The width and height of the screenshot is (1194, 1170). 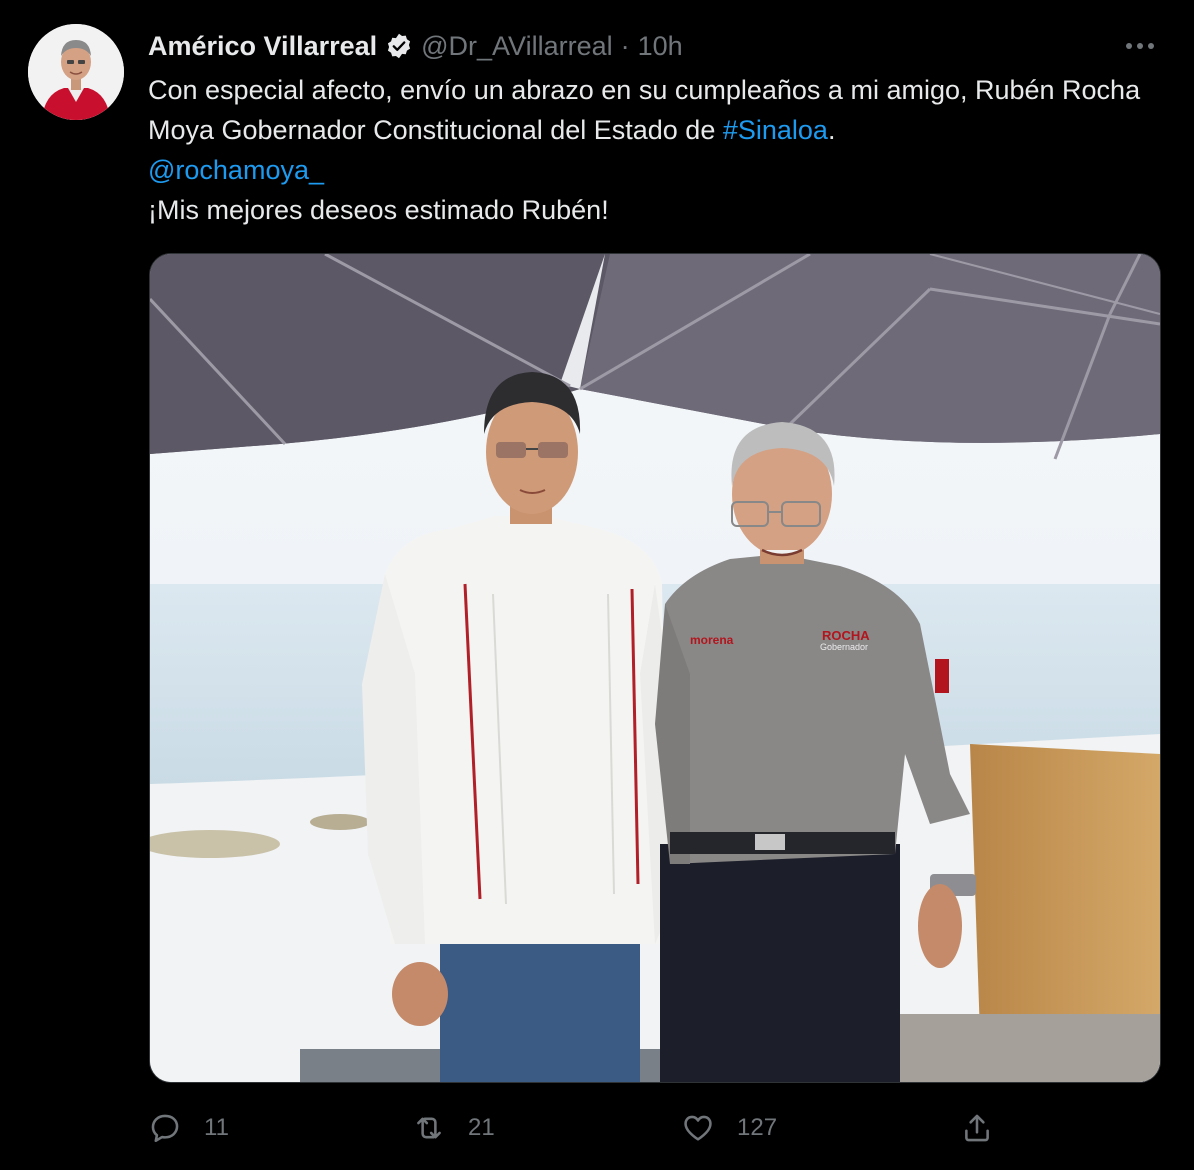 What do you see at coordinates (583, 1128) in the screenshot?
I see `tweet-actions: 11 21 127` at bounding box center [583, 1128].